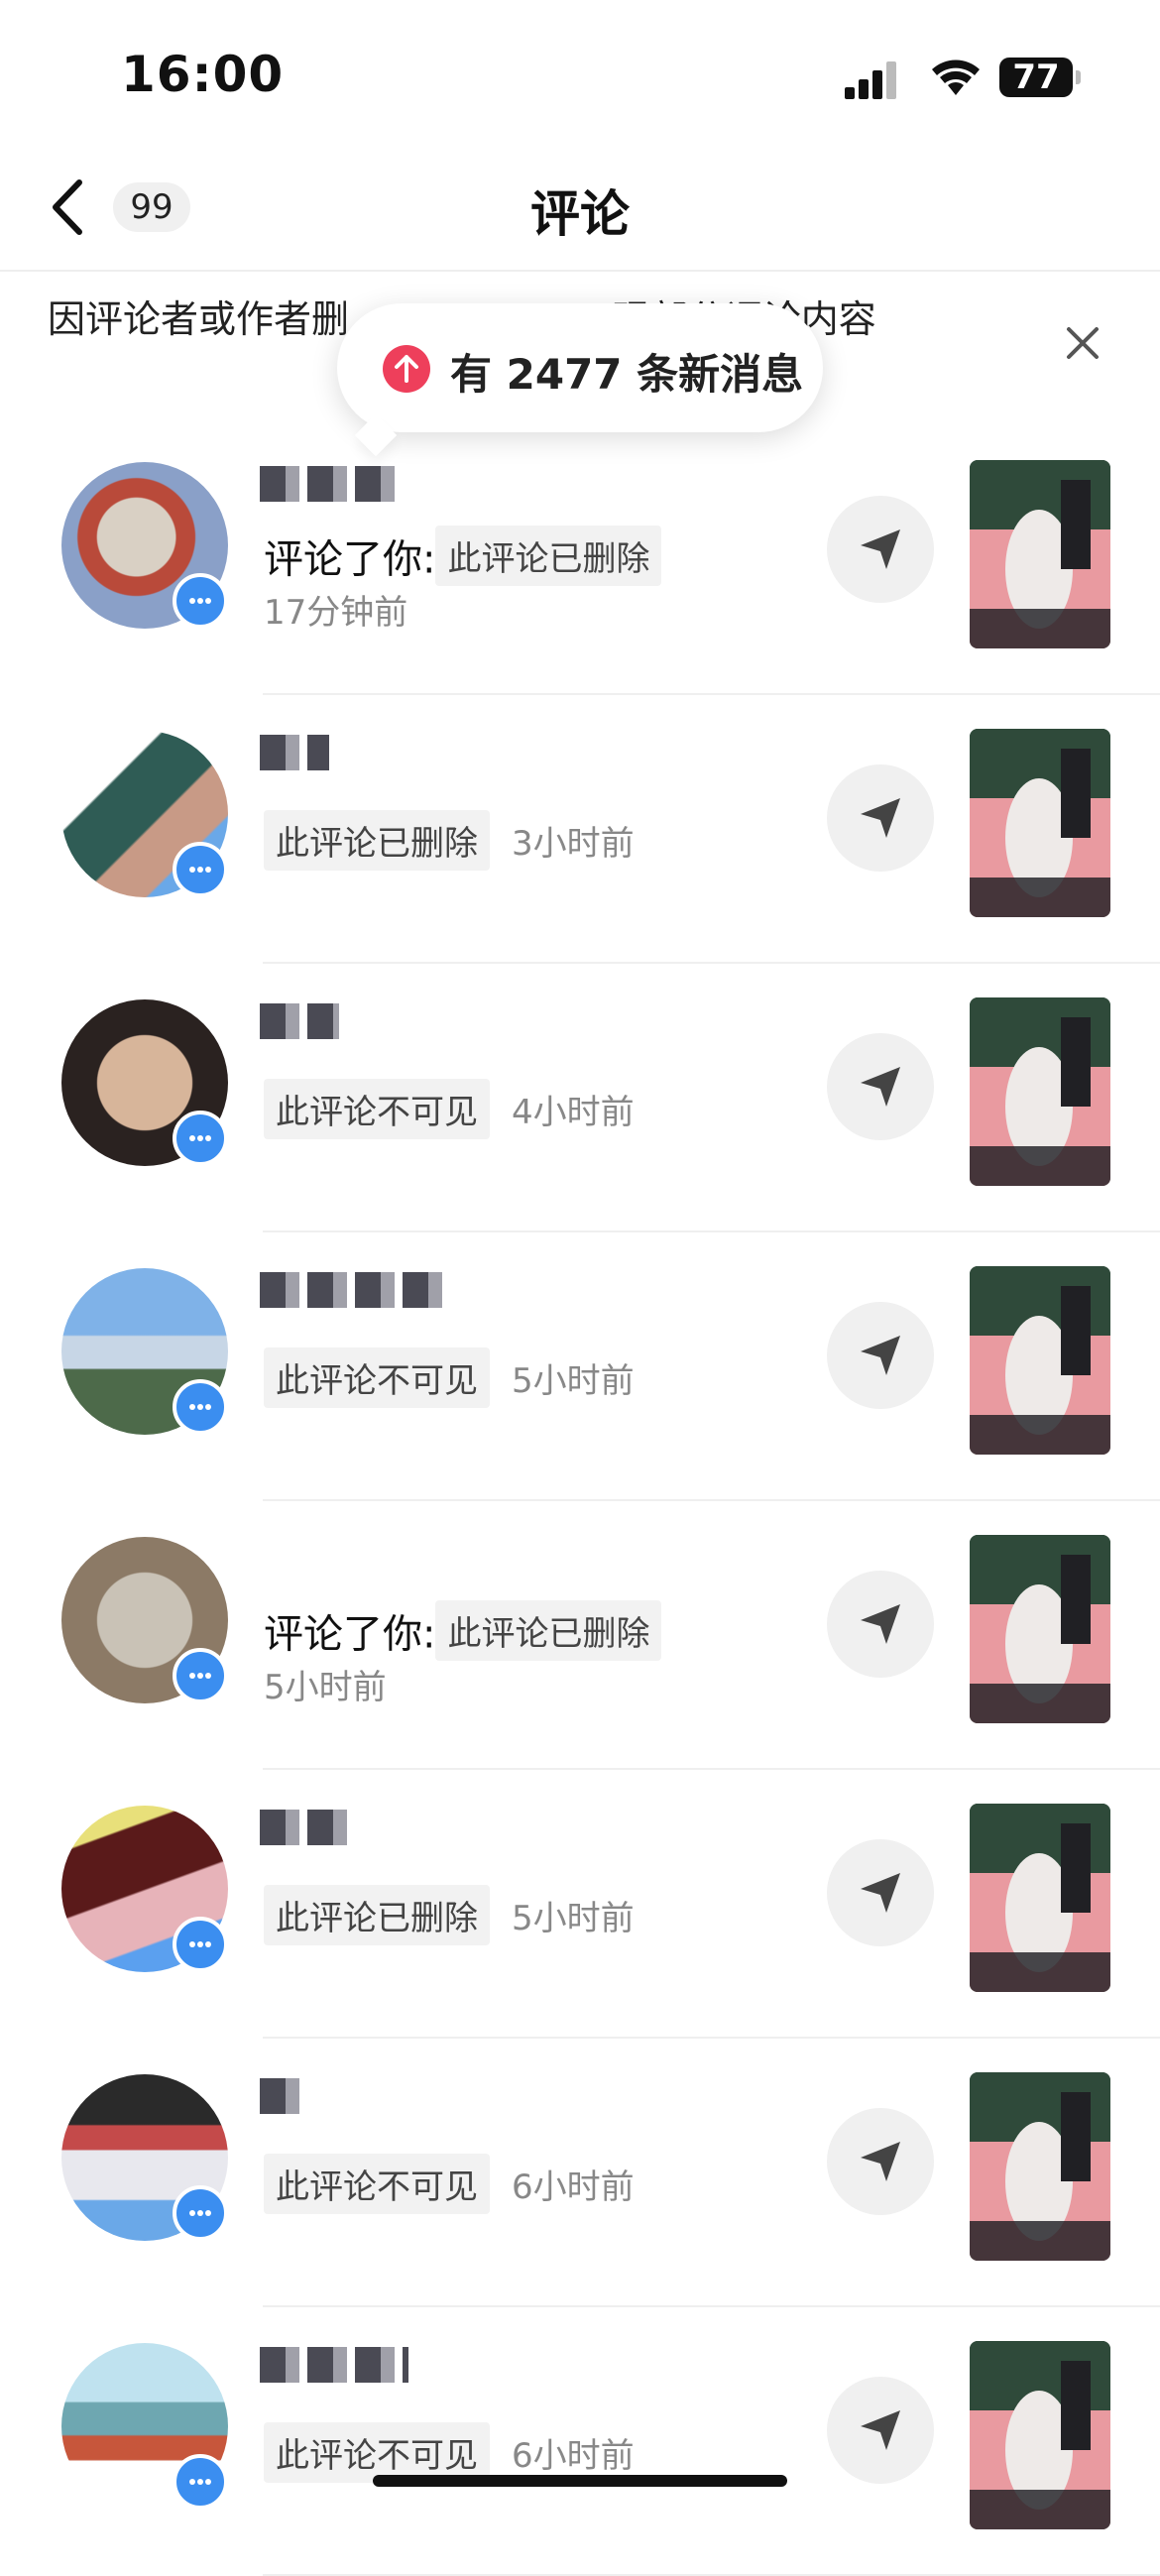 Image resolution: width=1160 pixels, height=2576 pixels. I want to click on list-item: 此评论已删除 3小时前, so click(580, 830).